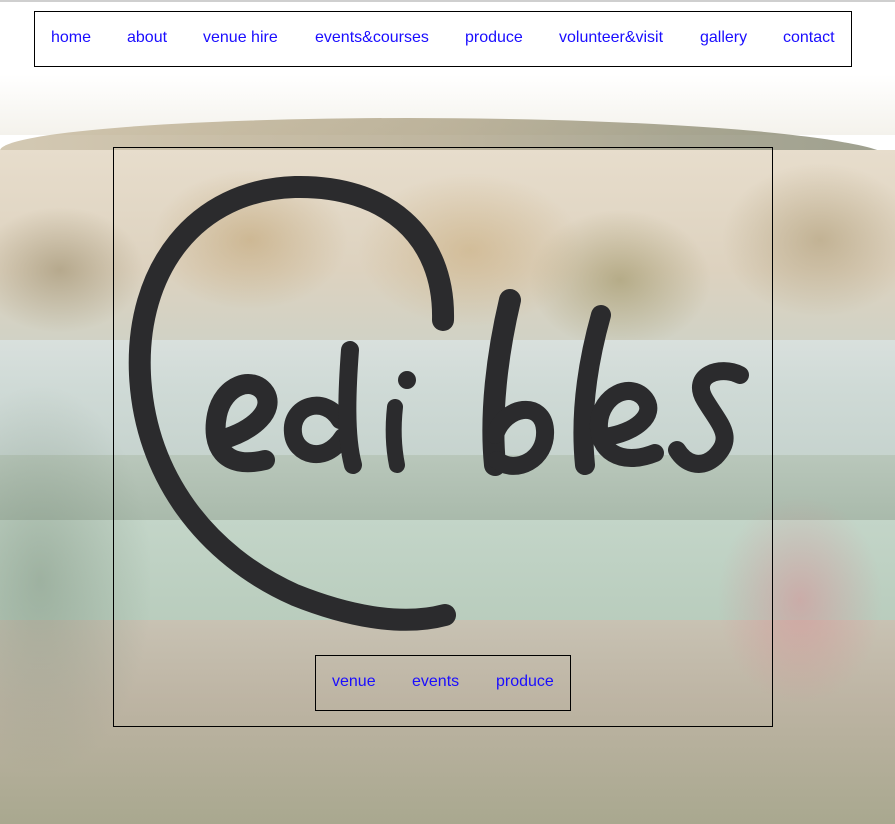 The width and height of the screenshot is (895, 824). I want to click on nav-about: about, so click(147, 37).